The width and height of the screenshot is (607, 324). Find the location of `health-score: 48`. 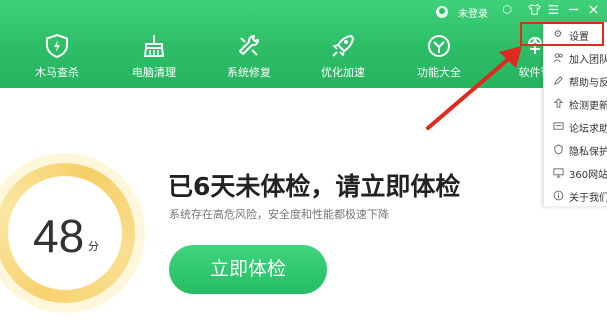

health-score: 48 is located at coordinates (59, 236).